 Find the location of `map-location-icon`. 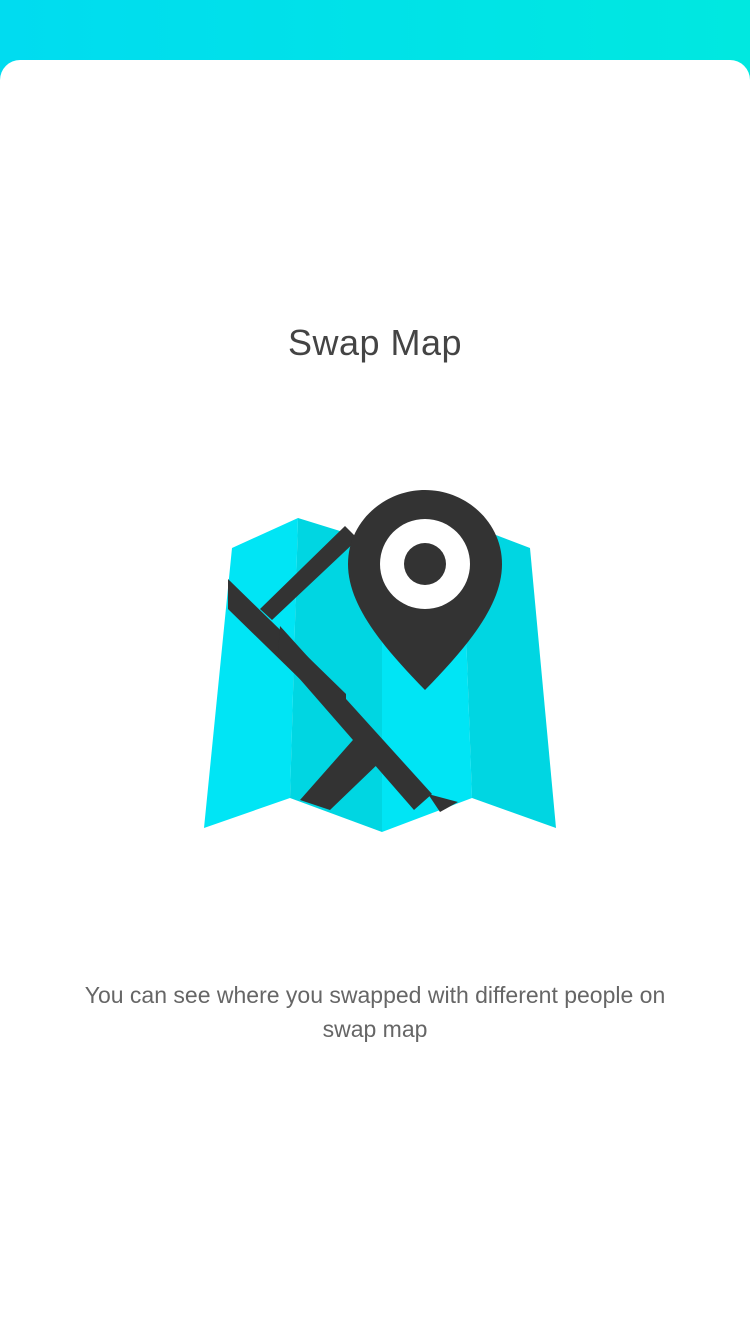

map-location-icon is located at coordinates (380, 661).